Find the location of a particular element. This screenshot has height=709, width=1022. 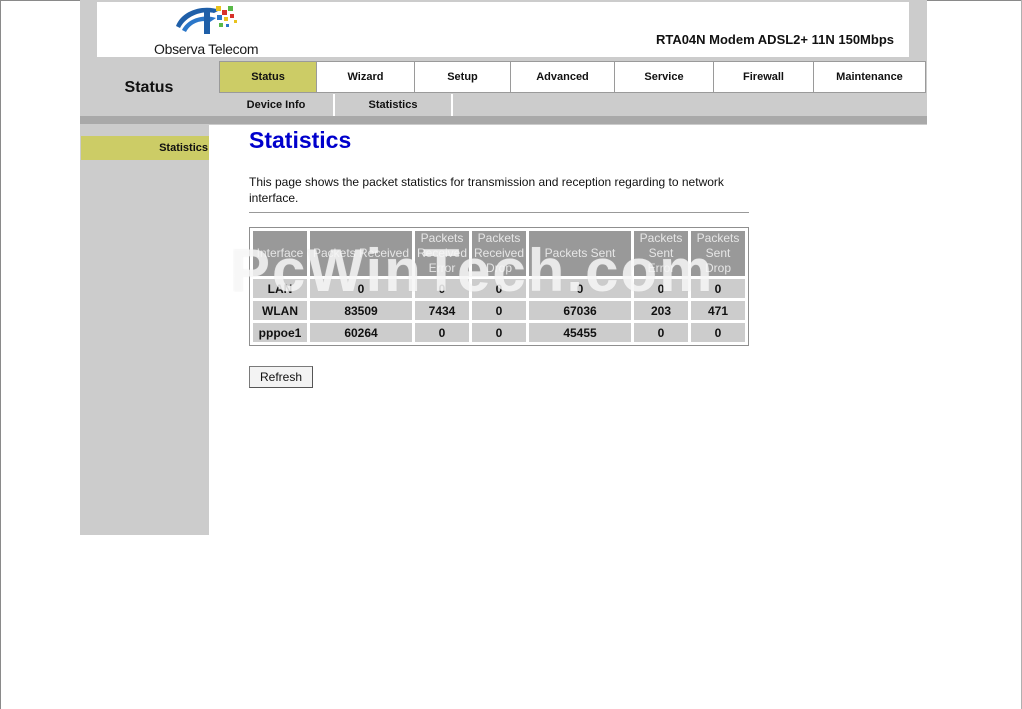

column-header-packets-received: Packets Received is located at coordinates (361, 253).